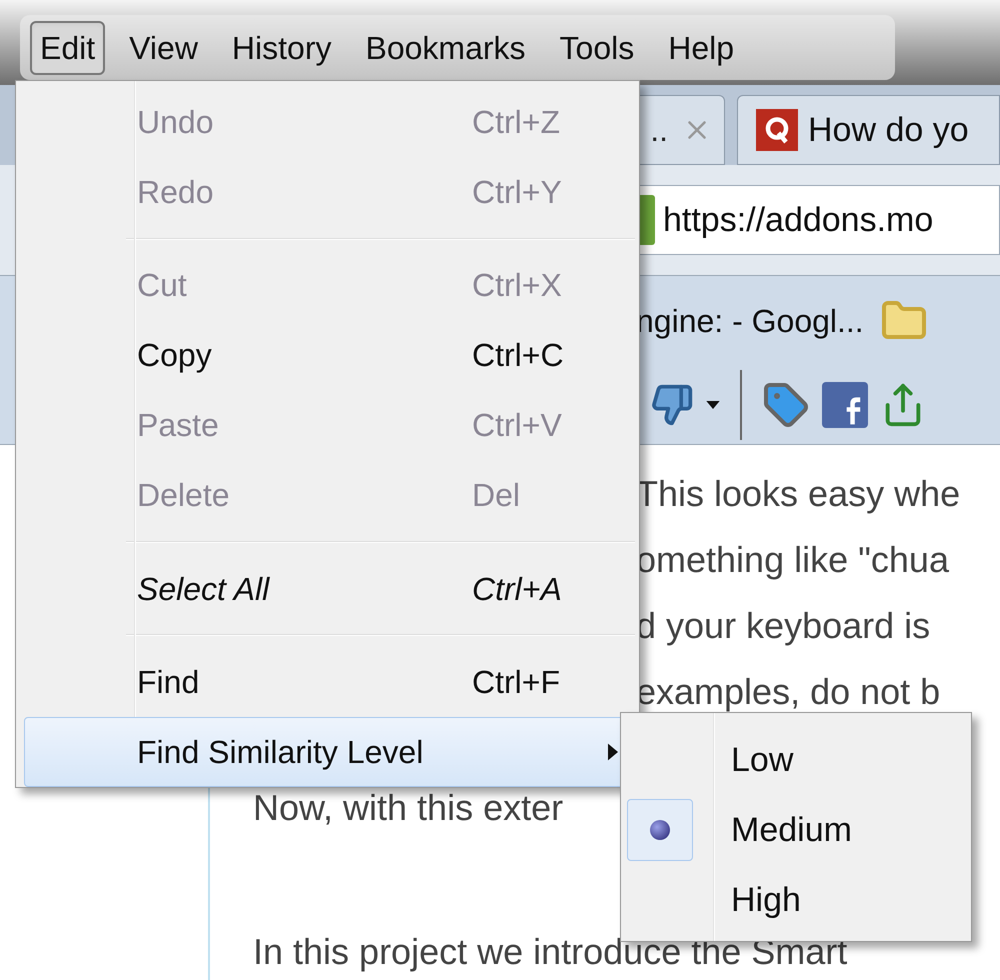  I want to click on body-text: omething like "chua, so click(792, 560).